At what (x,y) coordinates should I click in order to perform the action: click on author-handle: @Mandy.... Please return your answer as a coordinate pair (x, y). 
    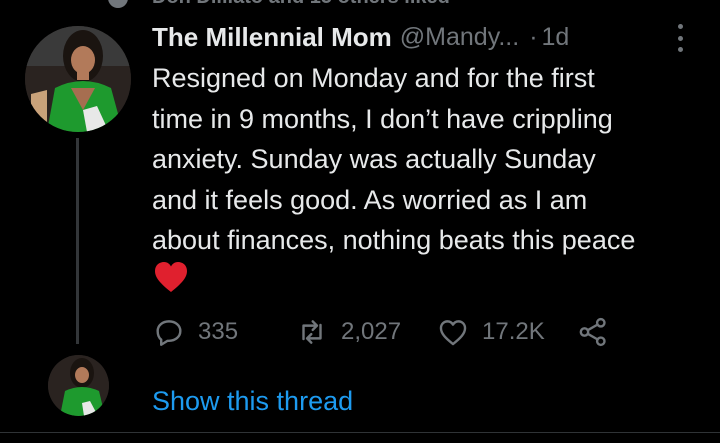
    Looking at the image, I should click on (459, 37).